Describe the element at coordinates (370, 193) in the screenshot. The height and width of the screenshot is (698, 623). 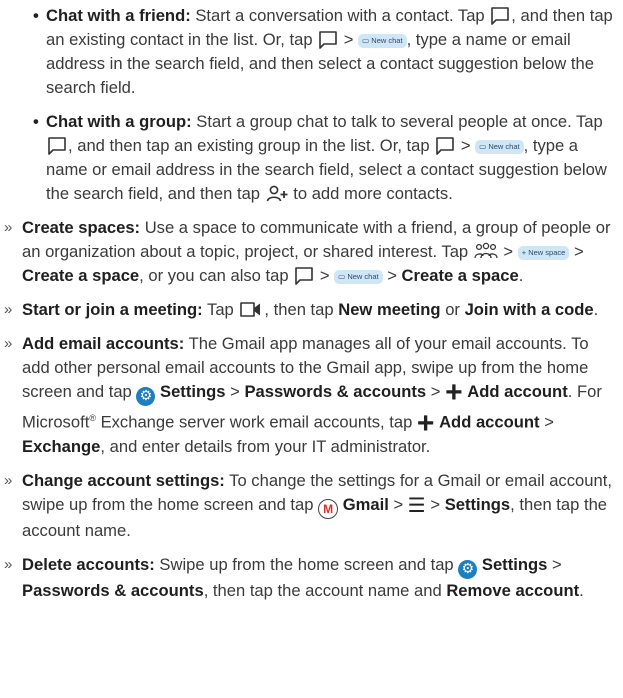
I see `chat-group-text-4: to add more contacts.` at that location.